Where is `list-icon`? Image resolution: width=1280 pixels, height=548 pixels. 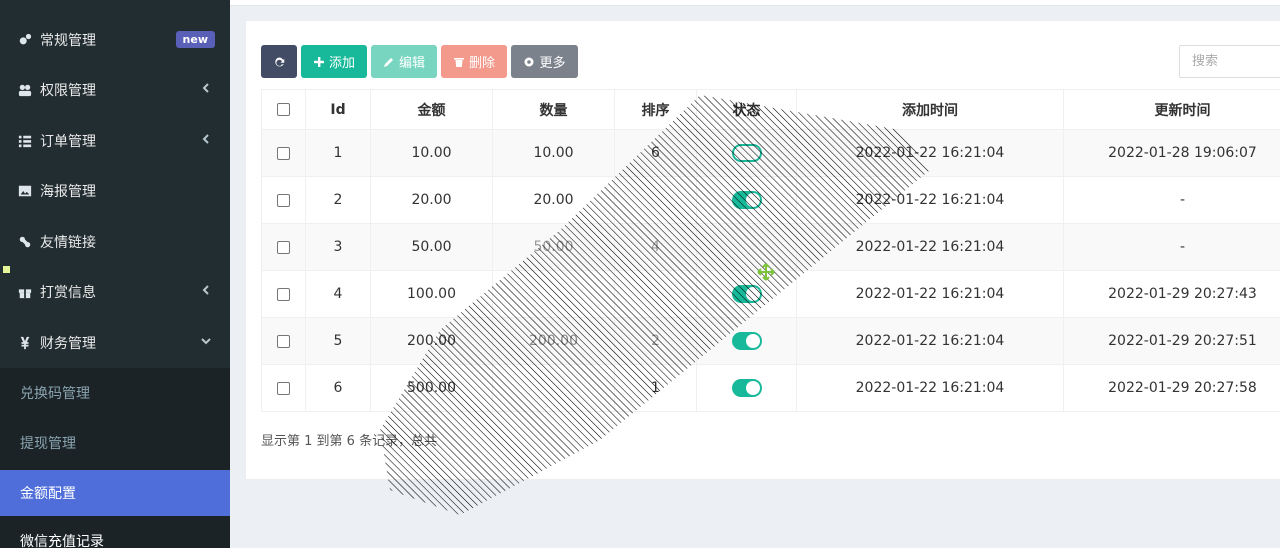
list-icon is located at coordinates (25, 141).